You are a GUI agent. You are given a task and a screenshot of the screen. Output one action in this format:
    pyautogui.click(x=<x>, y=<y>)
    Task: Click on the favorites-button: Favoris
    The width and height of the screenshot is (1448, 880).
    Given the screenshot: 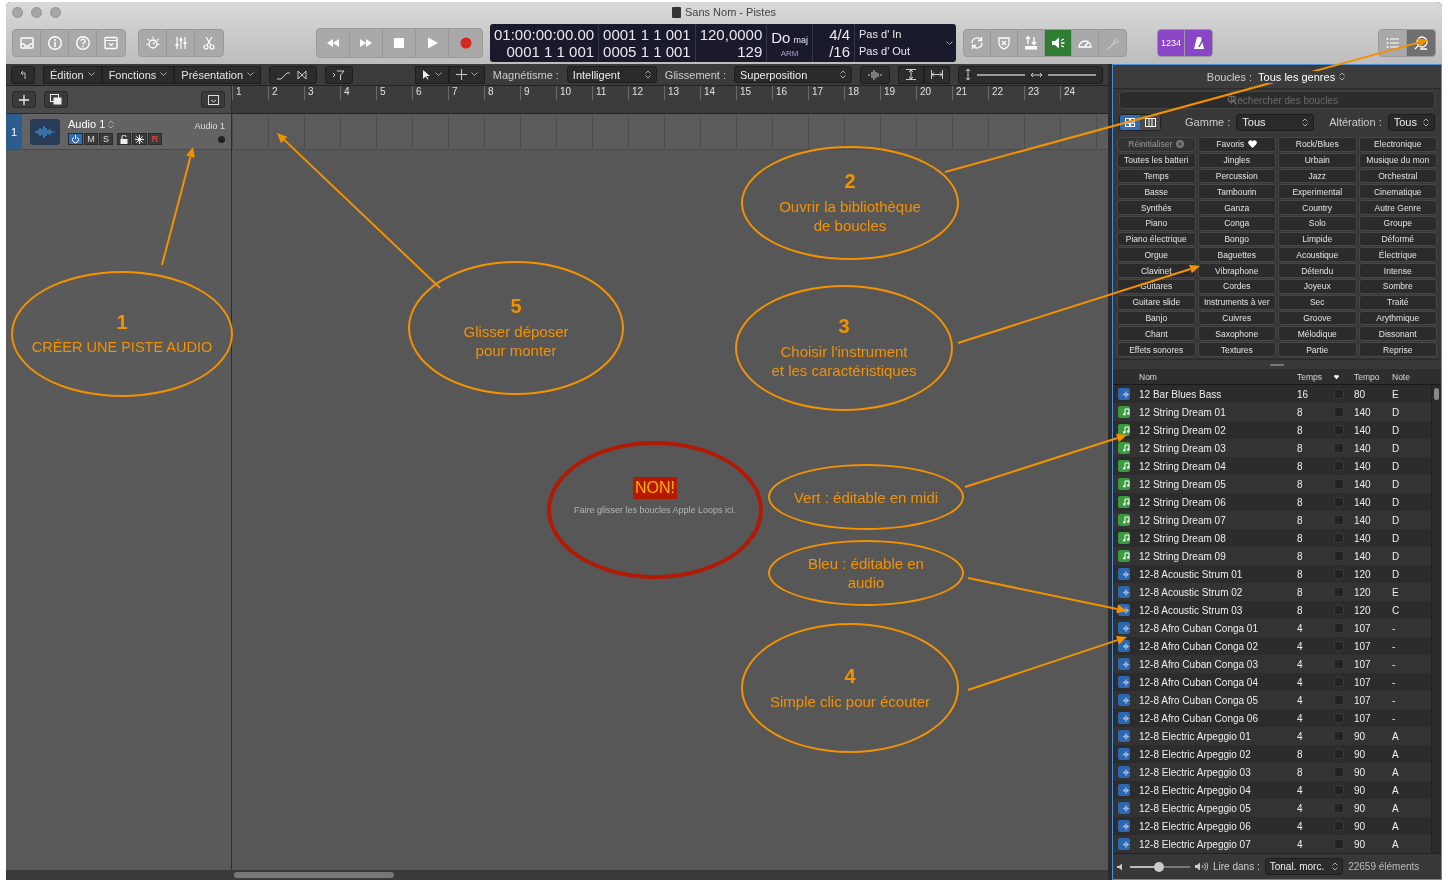 What is the action you would take?
    pyautogui.click(x=1236, y=144)
    